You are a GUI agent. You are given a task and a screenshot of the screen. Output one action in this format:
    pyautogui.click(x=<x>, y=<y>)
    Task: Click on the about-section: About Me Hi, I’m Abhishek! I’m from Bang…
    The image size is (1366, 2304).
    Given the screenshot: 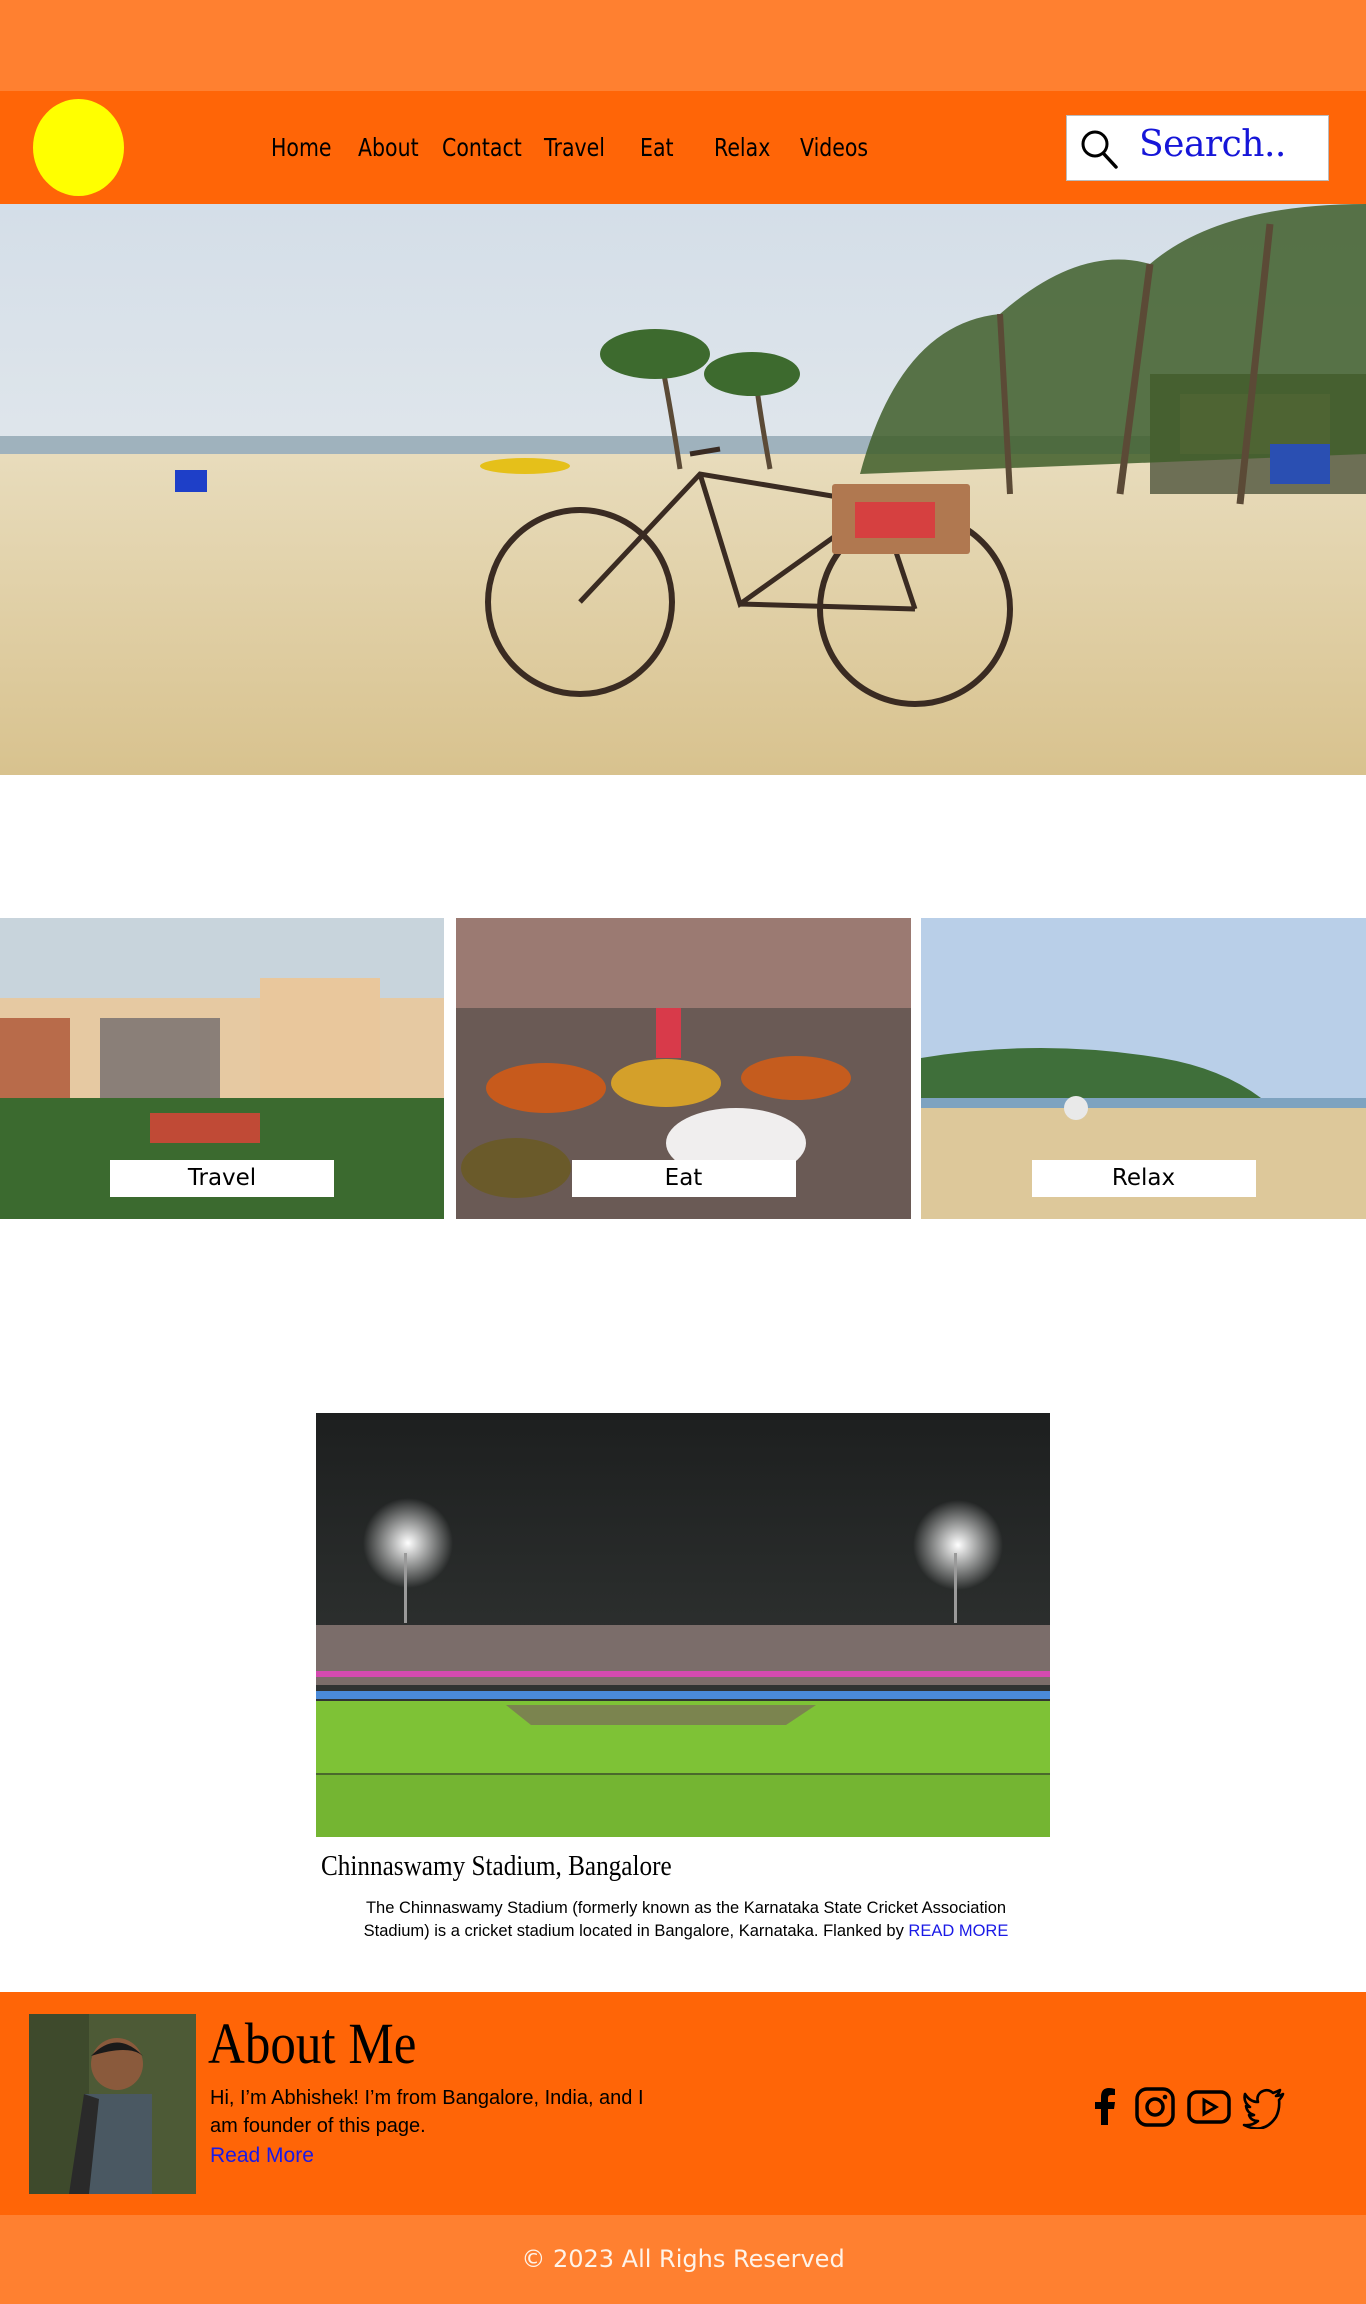 What is the action you would take?
    pyautogui.click(x=683, y=2103)
    